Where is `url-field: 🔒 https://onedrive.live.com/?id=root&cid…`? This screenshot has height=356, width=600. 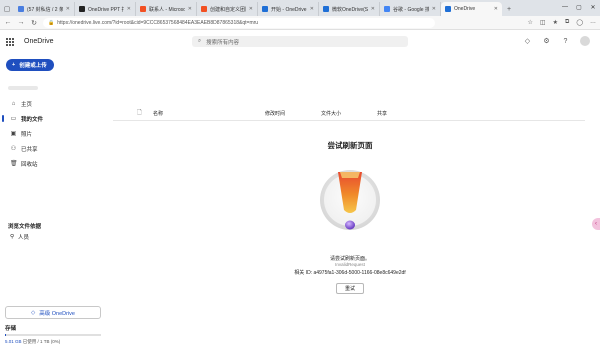
url-field: 🔒 https://onedrive.live.com/?id=root&cid… is located at coordinates (239, 22).